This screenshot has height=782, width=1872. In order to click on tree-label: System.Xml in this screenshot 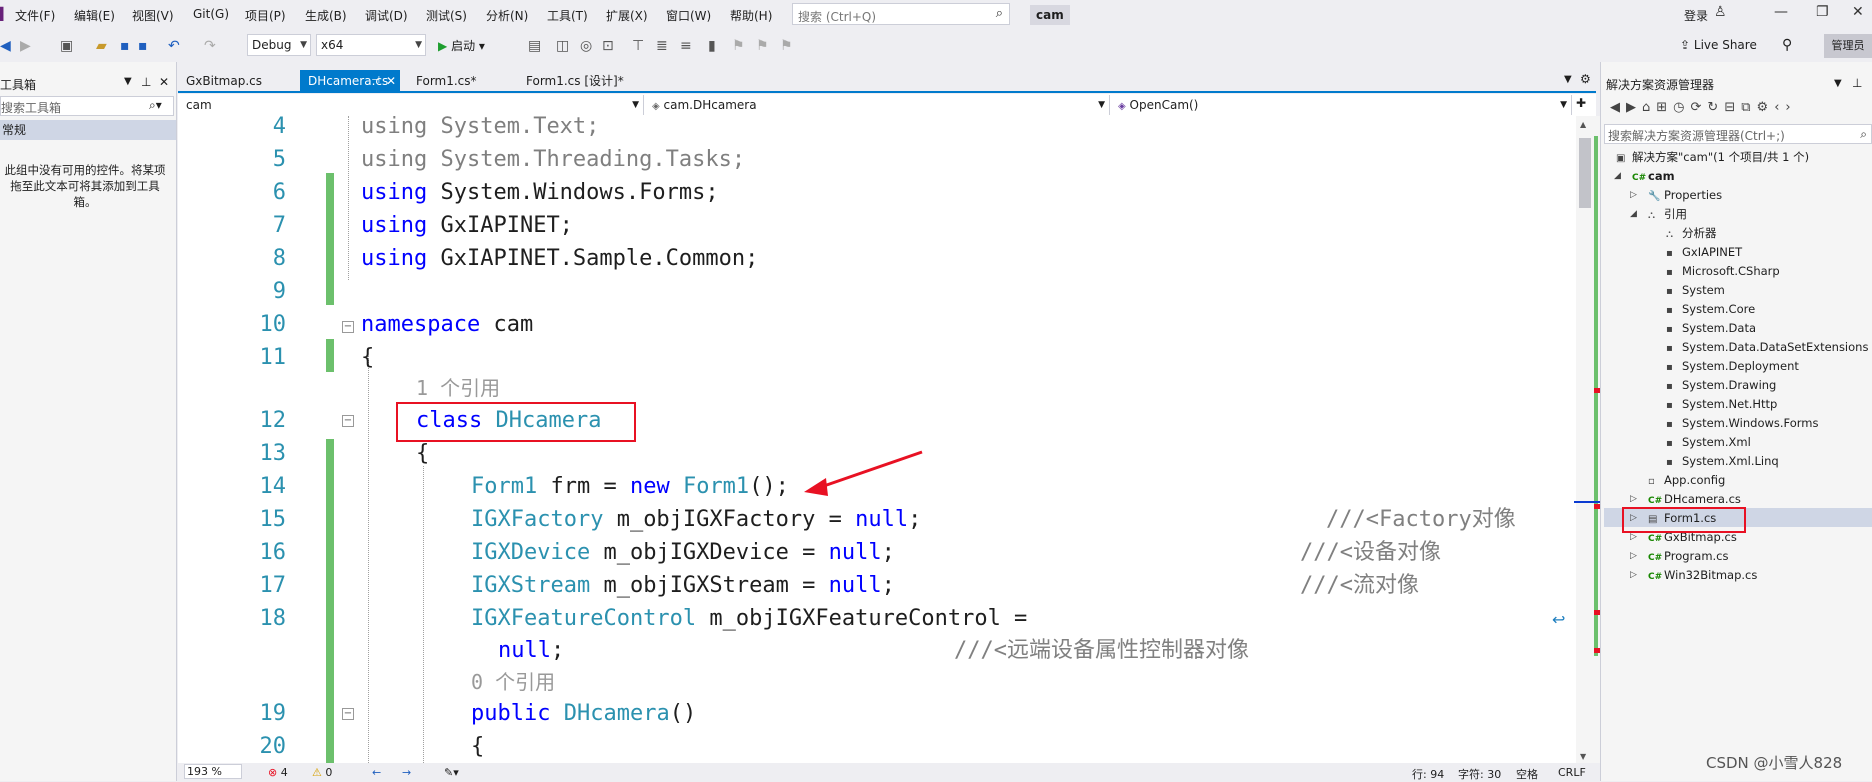, I will do `click(1716, 442)`.